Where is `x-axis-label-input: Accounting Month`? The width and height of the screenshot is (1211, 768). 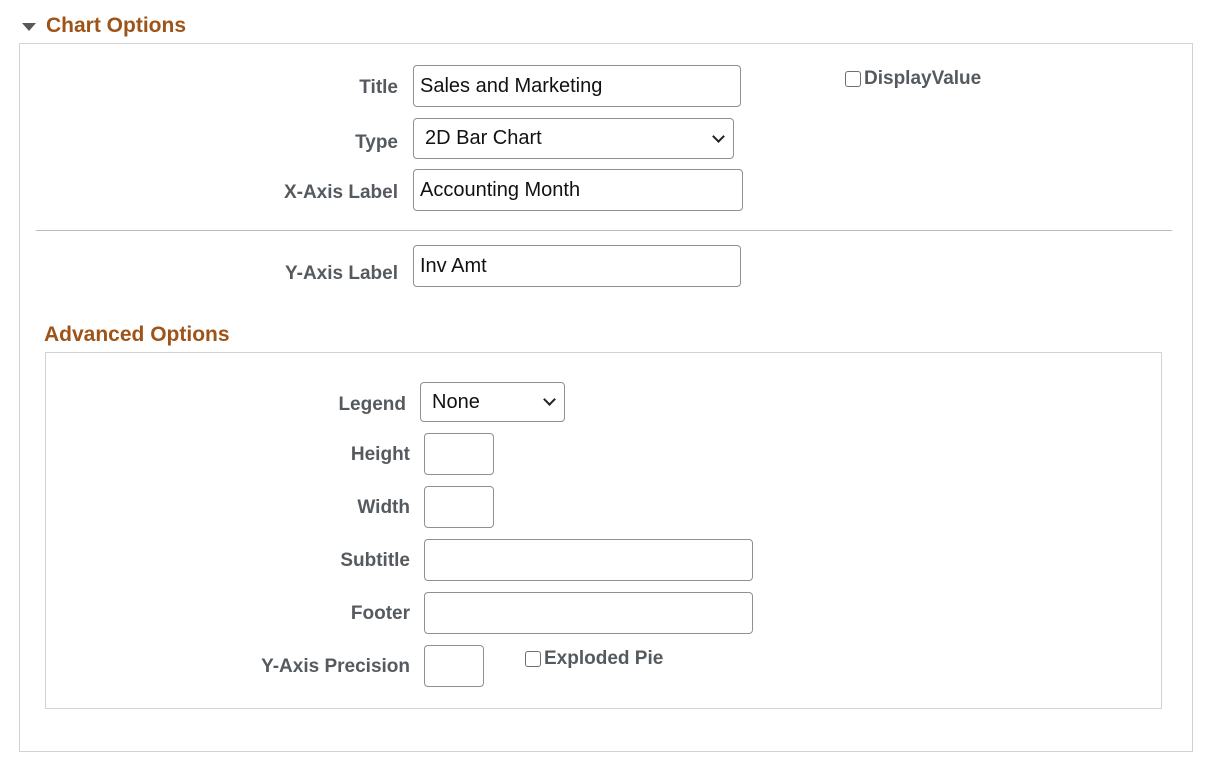 x-axis-label-input: Accounting Month is located at coordinates (578, 190).